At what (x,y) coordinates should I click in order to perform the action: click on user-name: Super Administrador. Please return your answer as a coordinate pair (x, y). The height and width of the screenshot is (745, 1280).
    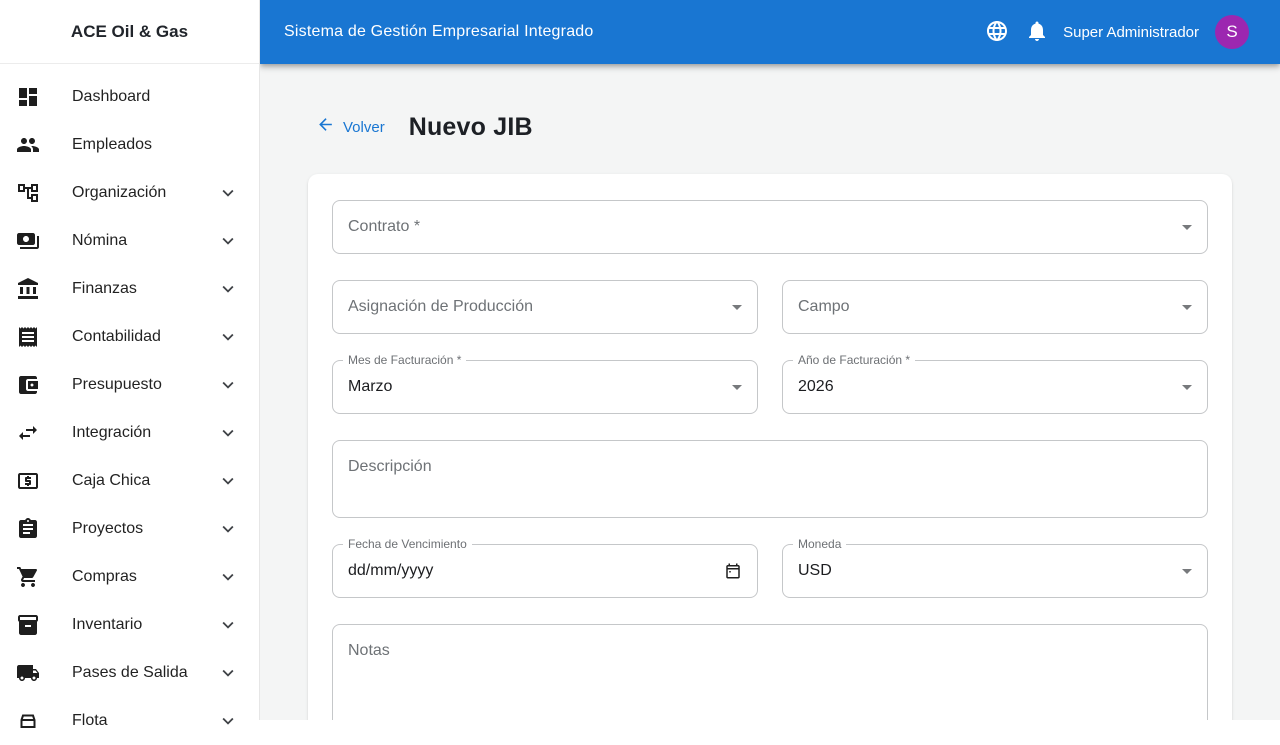
    Looking at the image, I should click on (1131, 32).